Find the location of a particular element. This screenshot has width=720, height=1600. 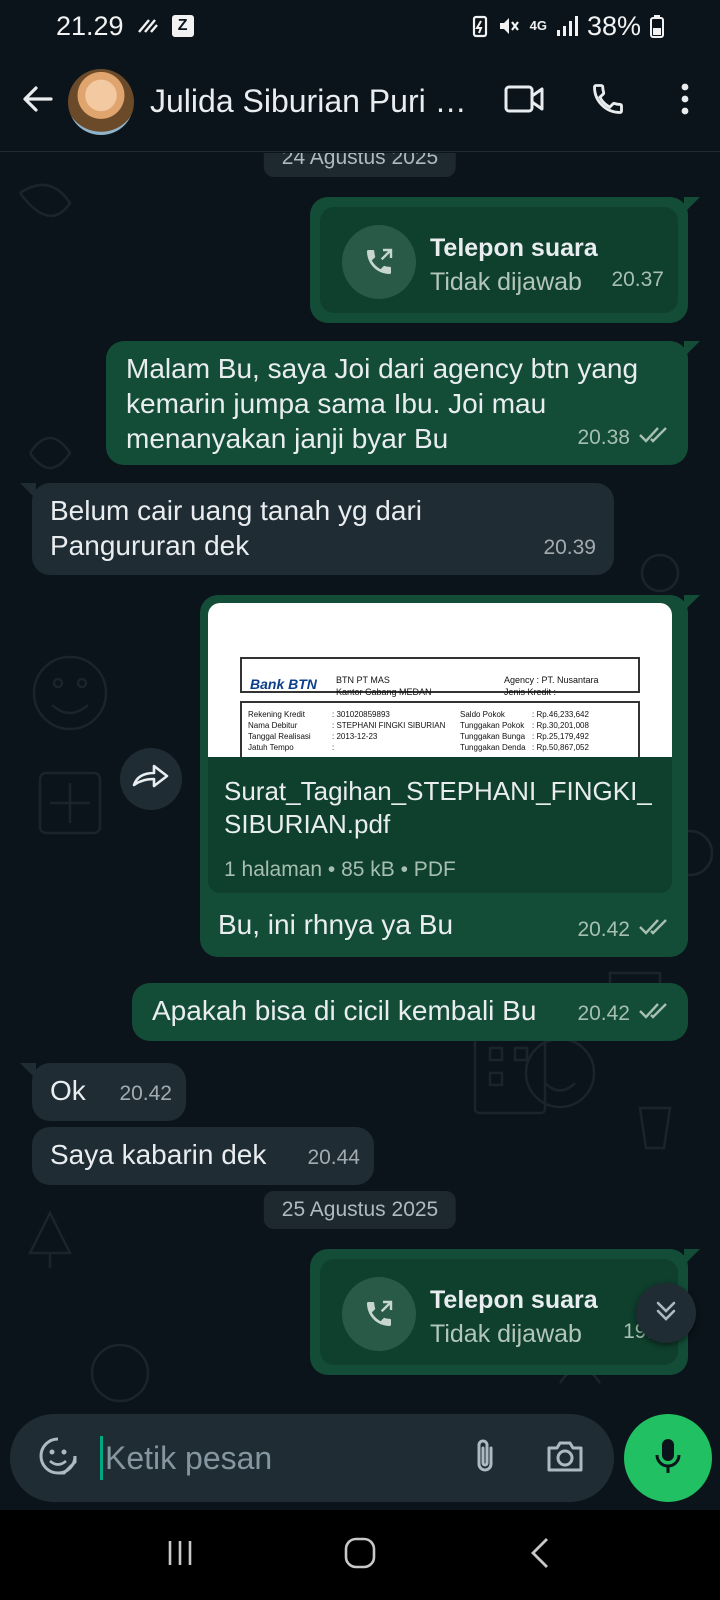

scroll-to-bottom-button is located at coordinates (666, 1313).